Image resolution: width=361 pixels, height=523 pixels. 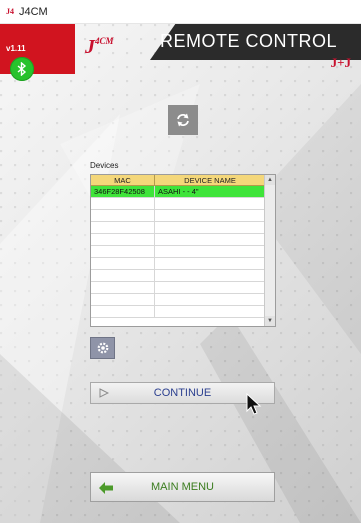 What do you see at coordinates (254, 404) in the screenshot?
I see `mouse-cursor-icon` at bounding box center [254, 404].